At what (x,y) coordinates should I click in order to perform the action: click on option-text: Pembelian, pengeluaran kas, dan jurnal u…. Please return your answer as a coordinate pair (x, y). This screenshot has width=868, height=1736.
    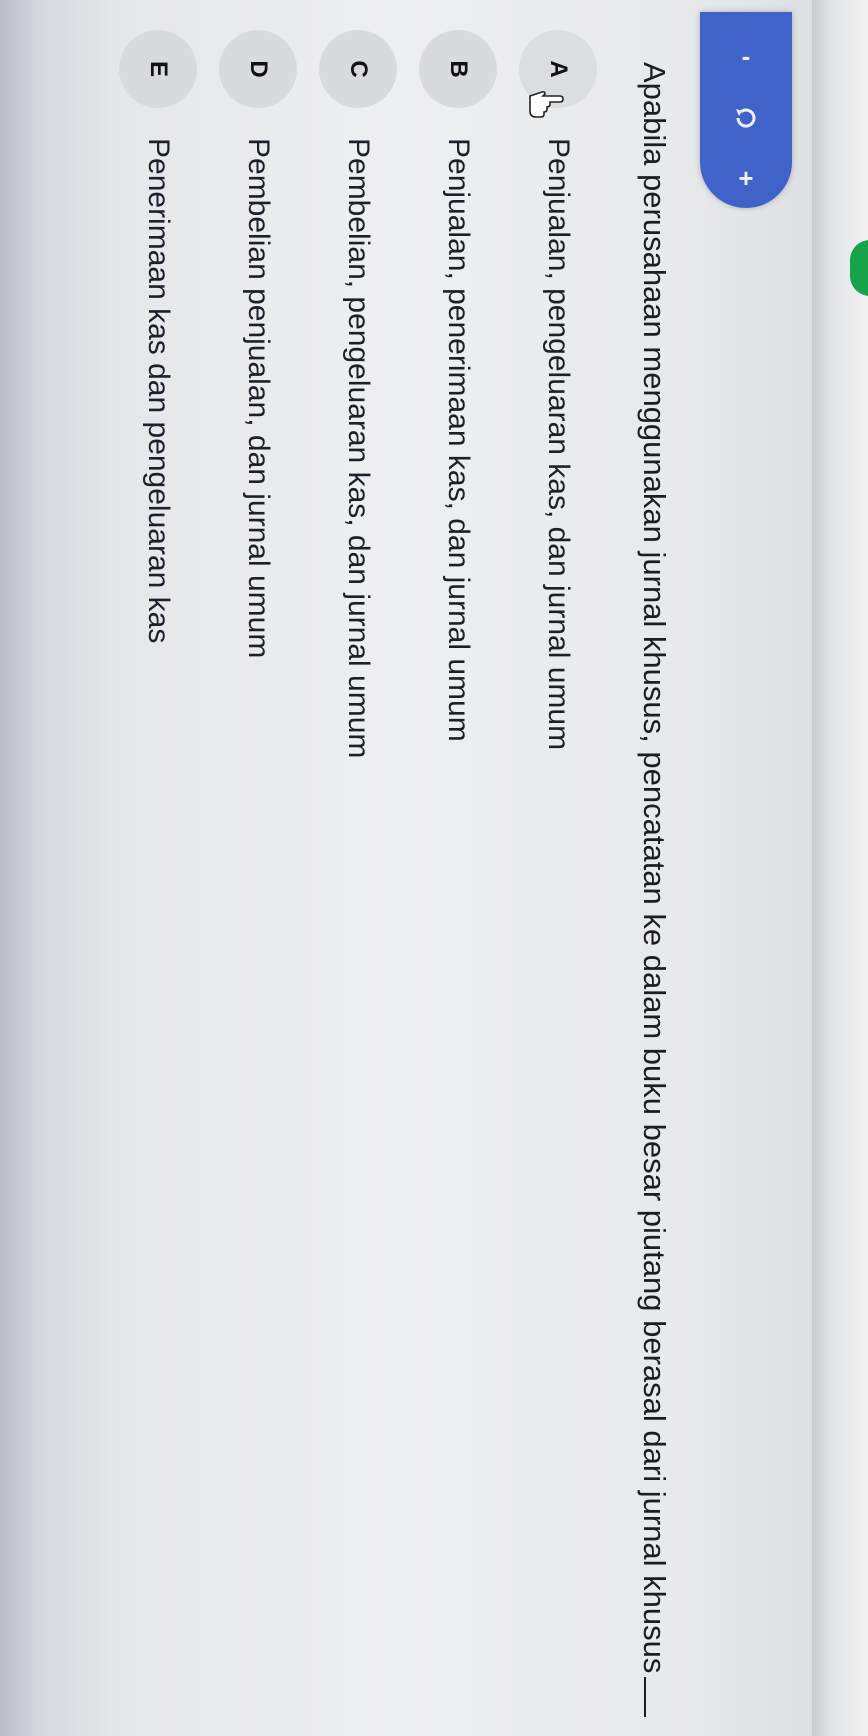
    Looking at the image, I should click on (358, 448).